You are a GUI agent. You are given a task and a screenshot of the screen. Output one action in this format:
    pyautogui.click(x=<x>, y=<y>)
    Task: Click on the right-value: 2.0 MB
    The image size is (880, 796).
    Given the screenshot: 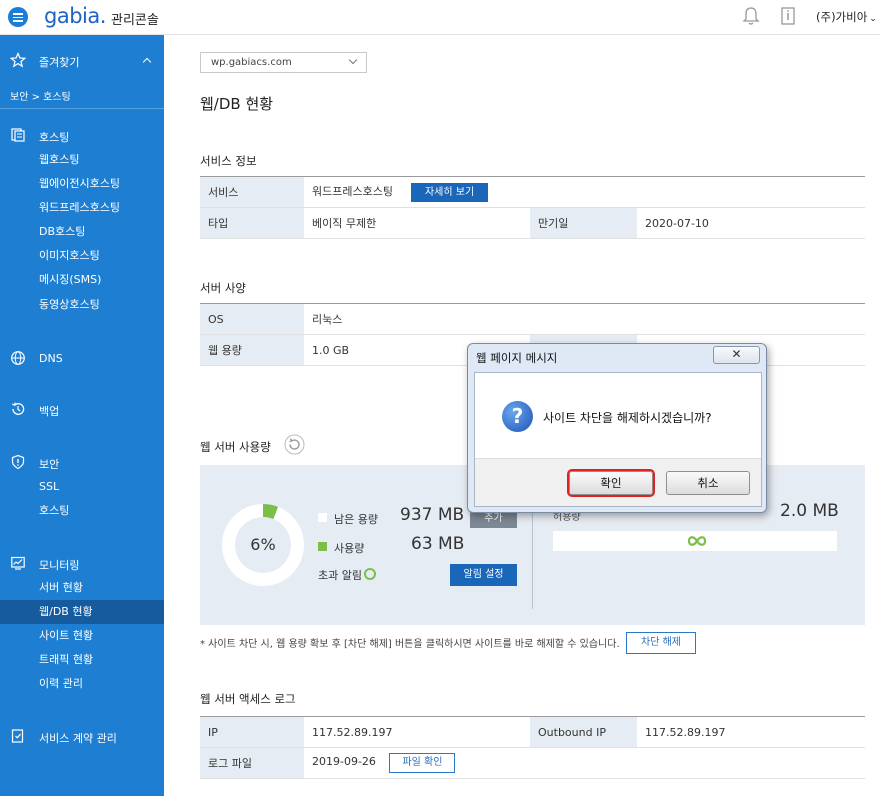 What is the action you would take?
    pyautogui.click(x=809, y=511)
    